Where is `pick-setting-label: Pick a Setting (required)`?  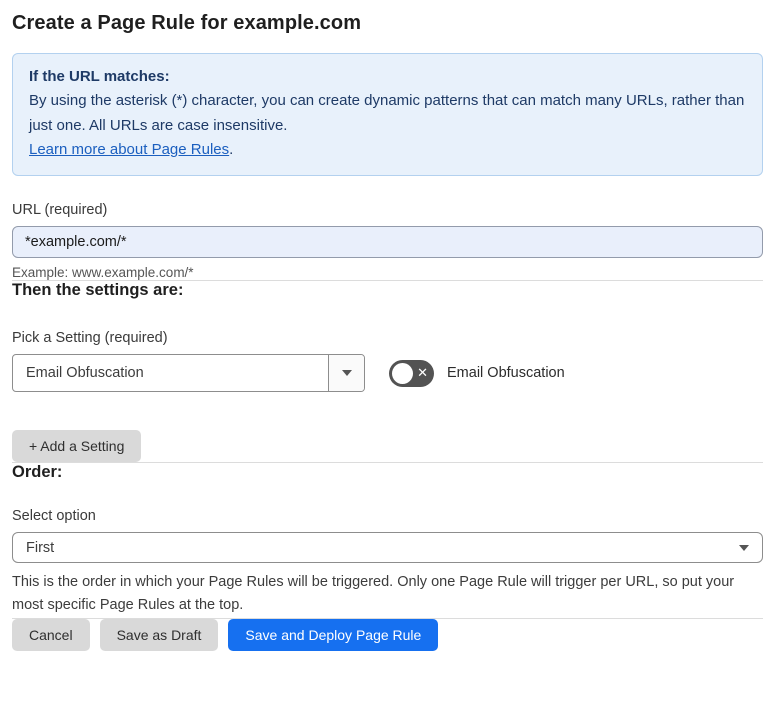 pick-setting-label: Pick a Setting (required) is located at coordinates (90, 338).